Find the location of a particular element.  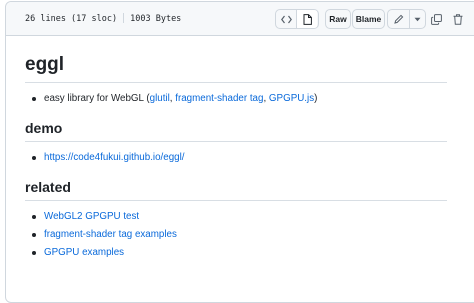

list-item: https://code4fukui.github.io/eggl/ is located at coordinates (105, 158).